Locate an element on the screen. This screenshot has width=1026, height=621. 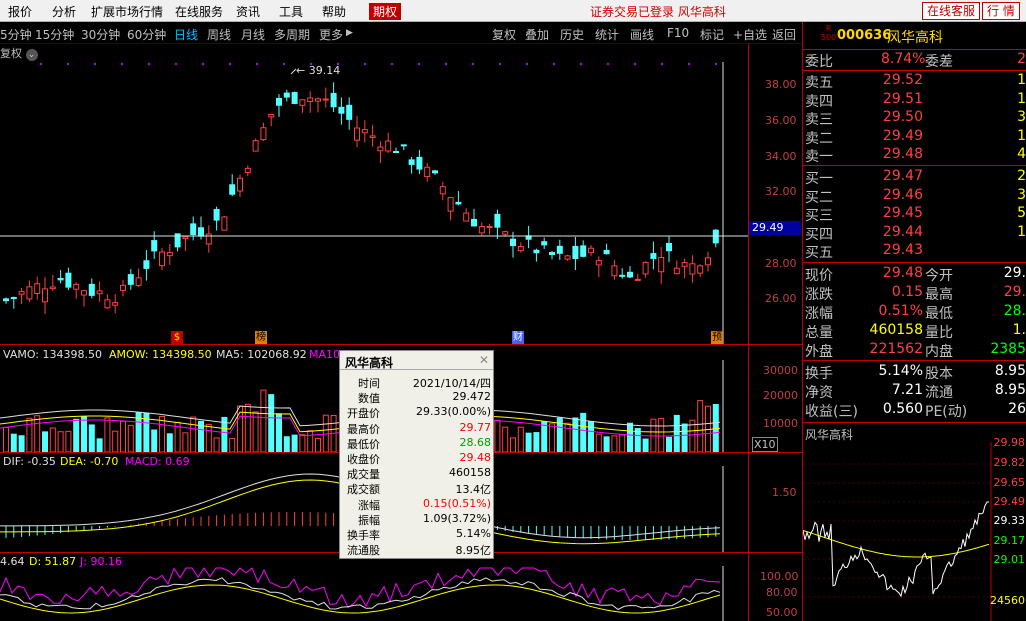
mini-chart-title: 风华高科 is located at coordinates (829, 435).